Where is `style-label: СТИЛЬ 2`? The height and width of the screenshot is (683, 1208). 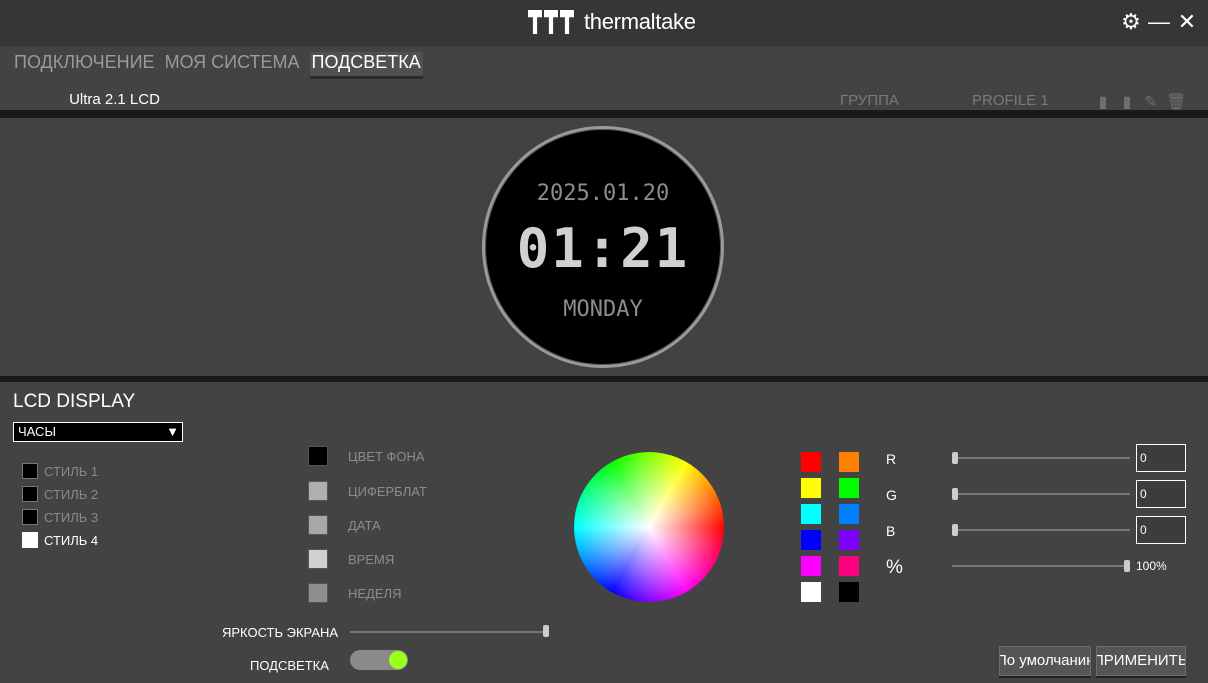
style-label: СТИЛЬ 2 is located at coordinates (71, 494).